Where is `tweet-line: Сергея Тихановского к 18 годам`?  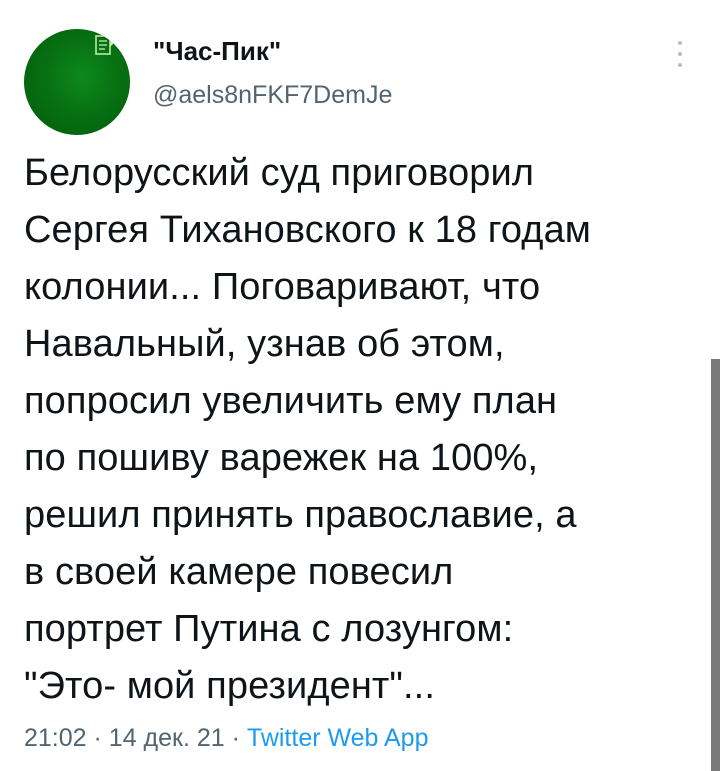
tweet-line: Сергея Тихановского к 18 годам is located at coordinates (308, 230).